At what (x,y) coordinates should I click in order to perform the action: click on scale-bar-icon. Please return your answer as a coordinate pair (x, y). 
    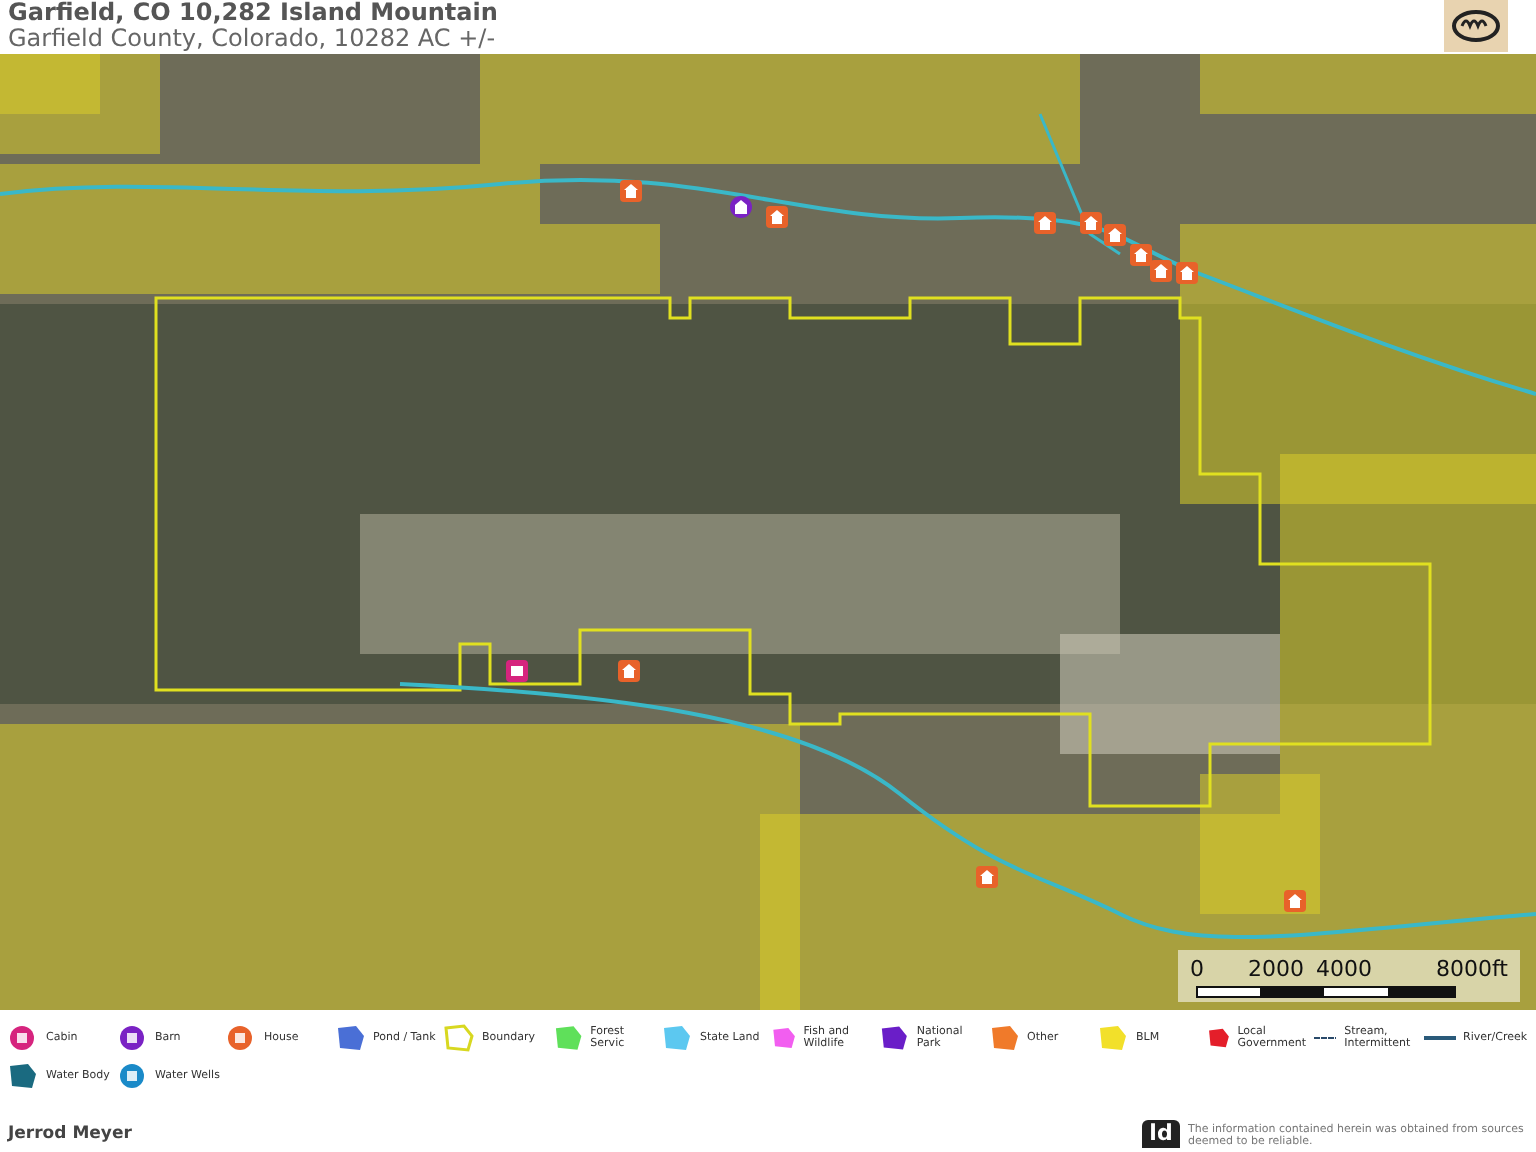
    Looking at the image, I should click on (1326, 992).